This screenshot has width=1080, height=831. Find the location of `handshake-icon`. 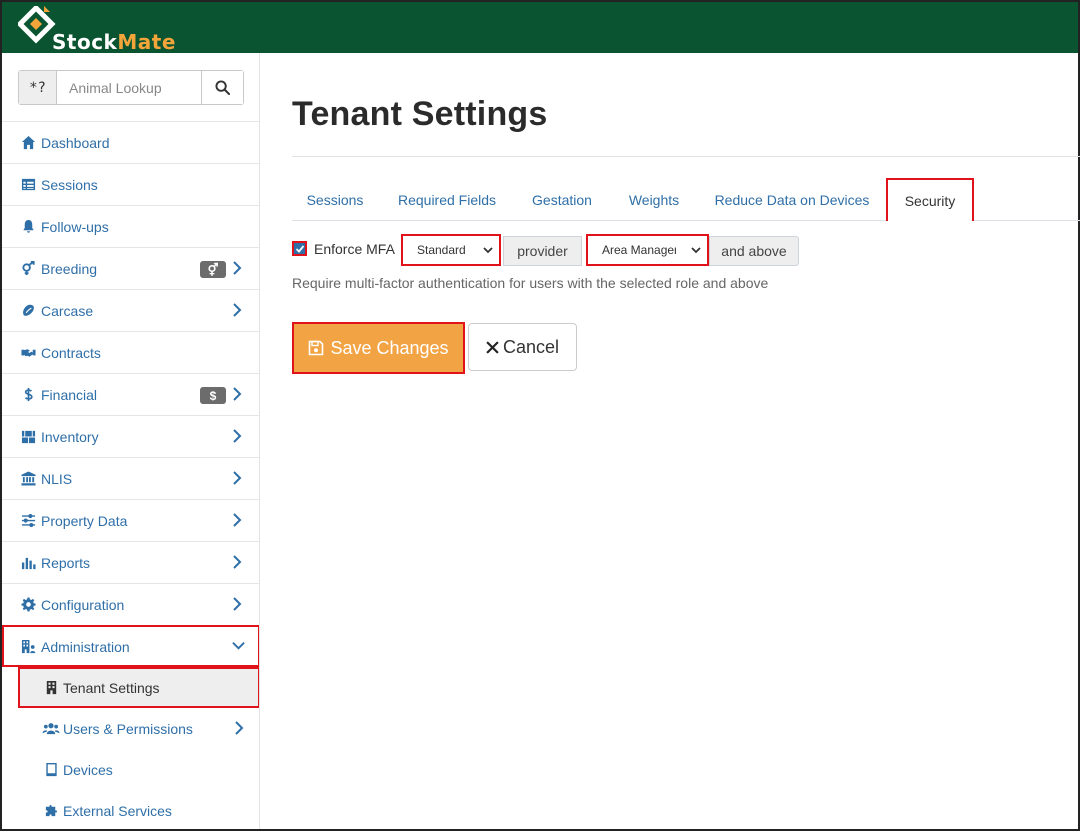

handshake-icon is located at coordinates (28, 353).